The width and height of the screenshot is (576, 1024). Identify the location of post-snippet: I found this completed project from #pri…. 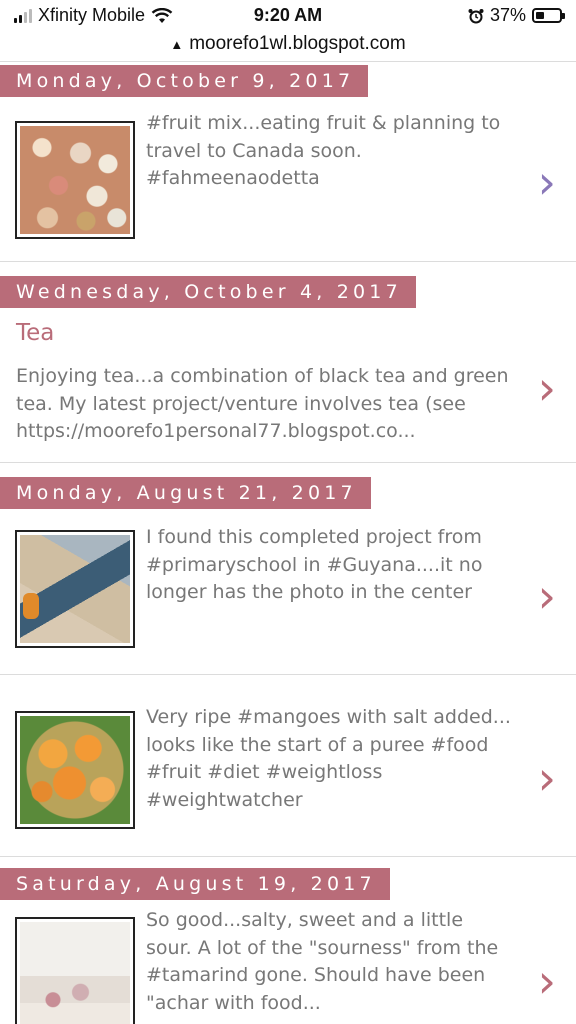
(314, 564).